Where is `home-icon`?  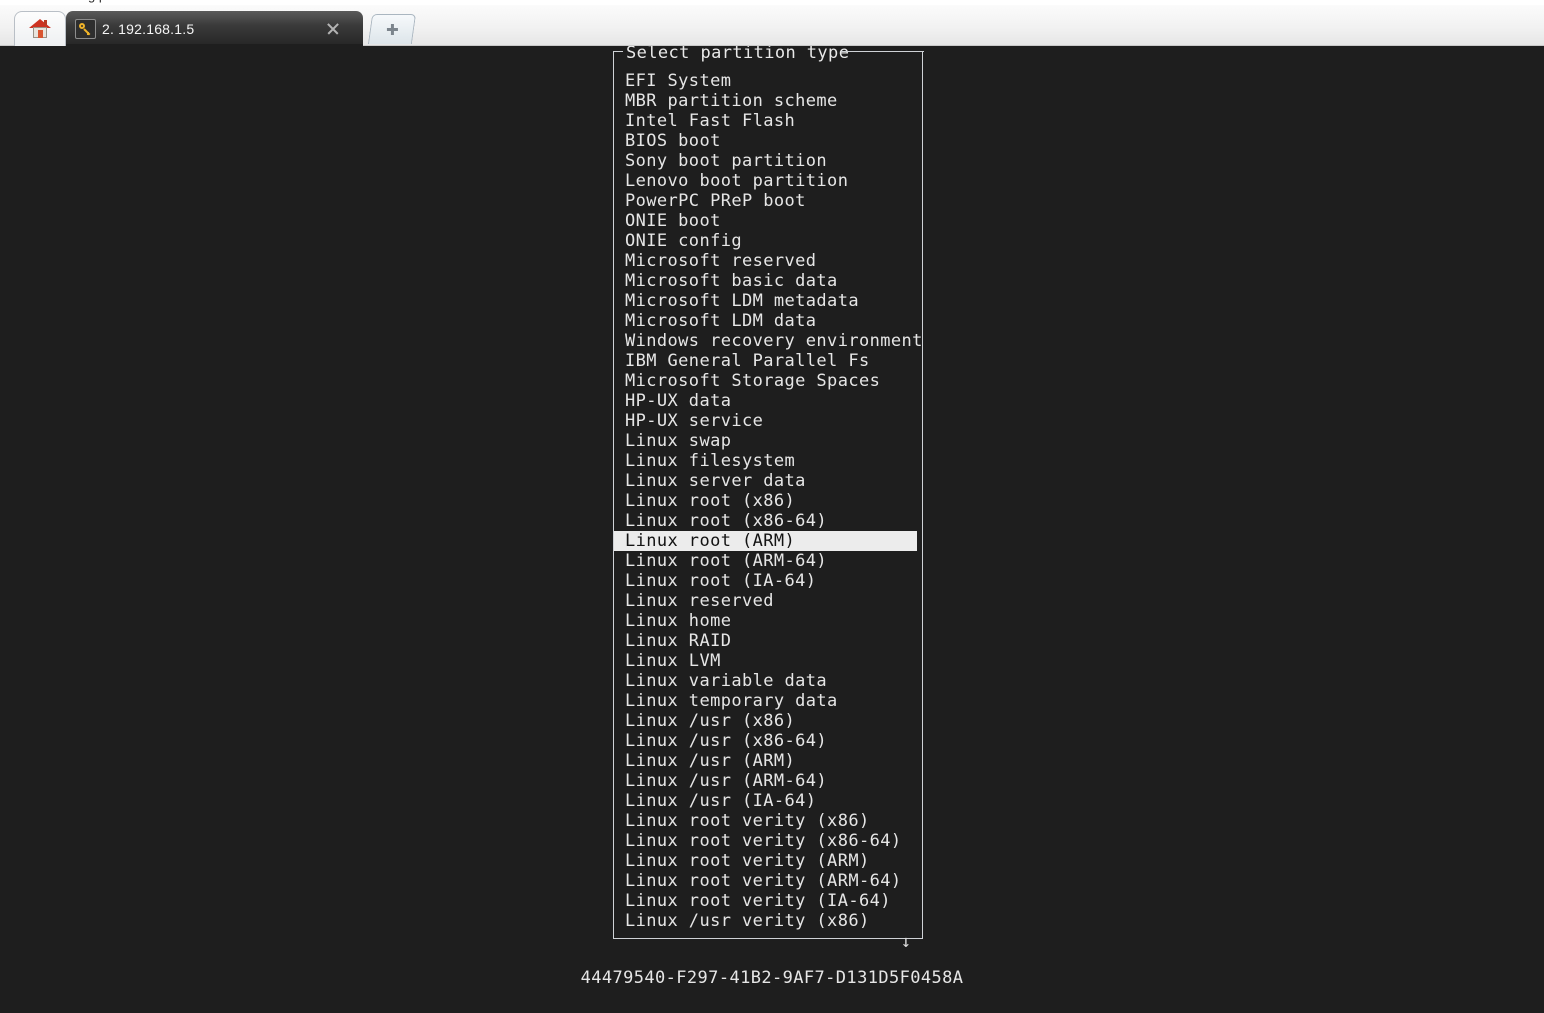
home-icon is located at coordinates (40, 29).